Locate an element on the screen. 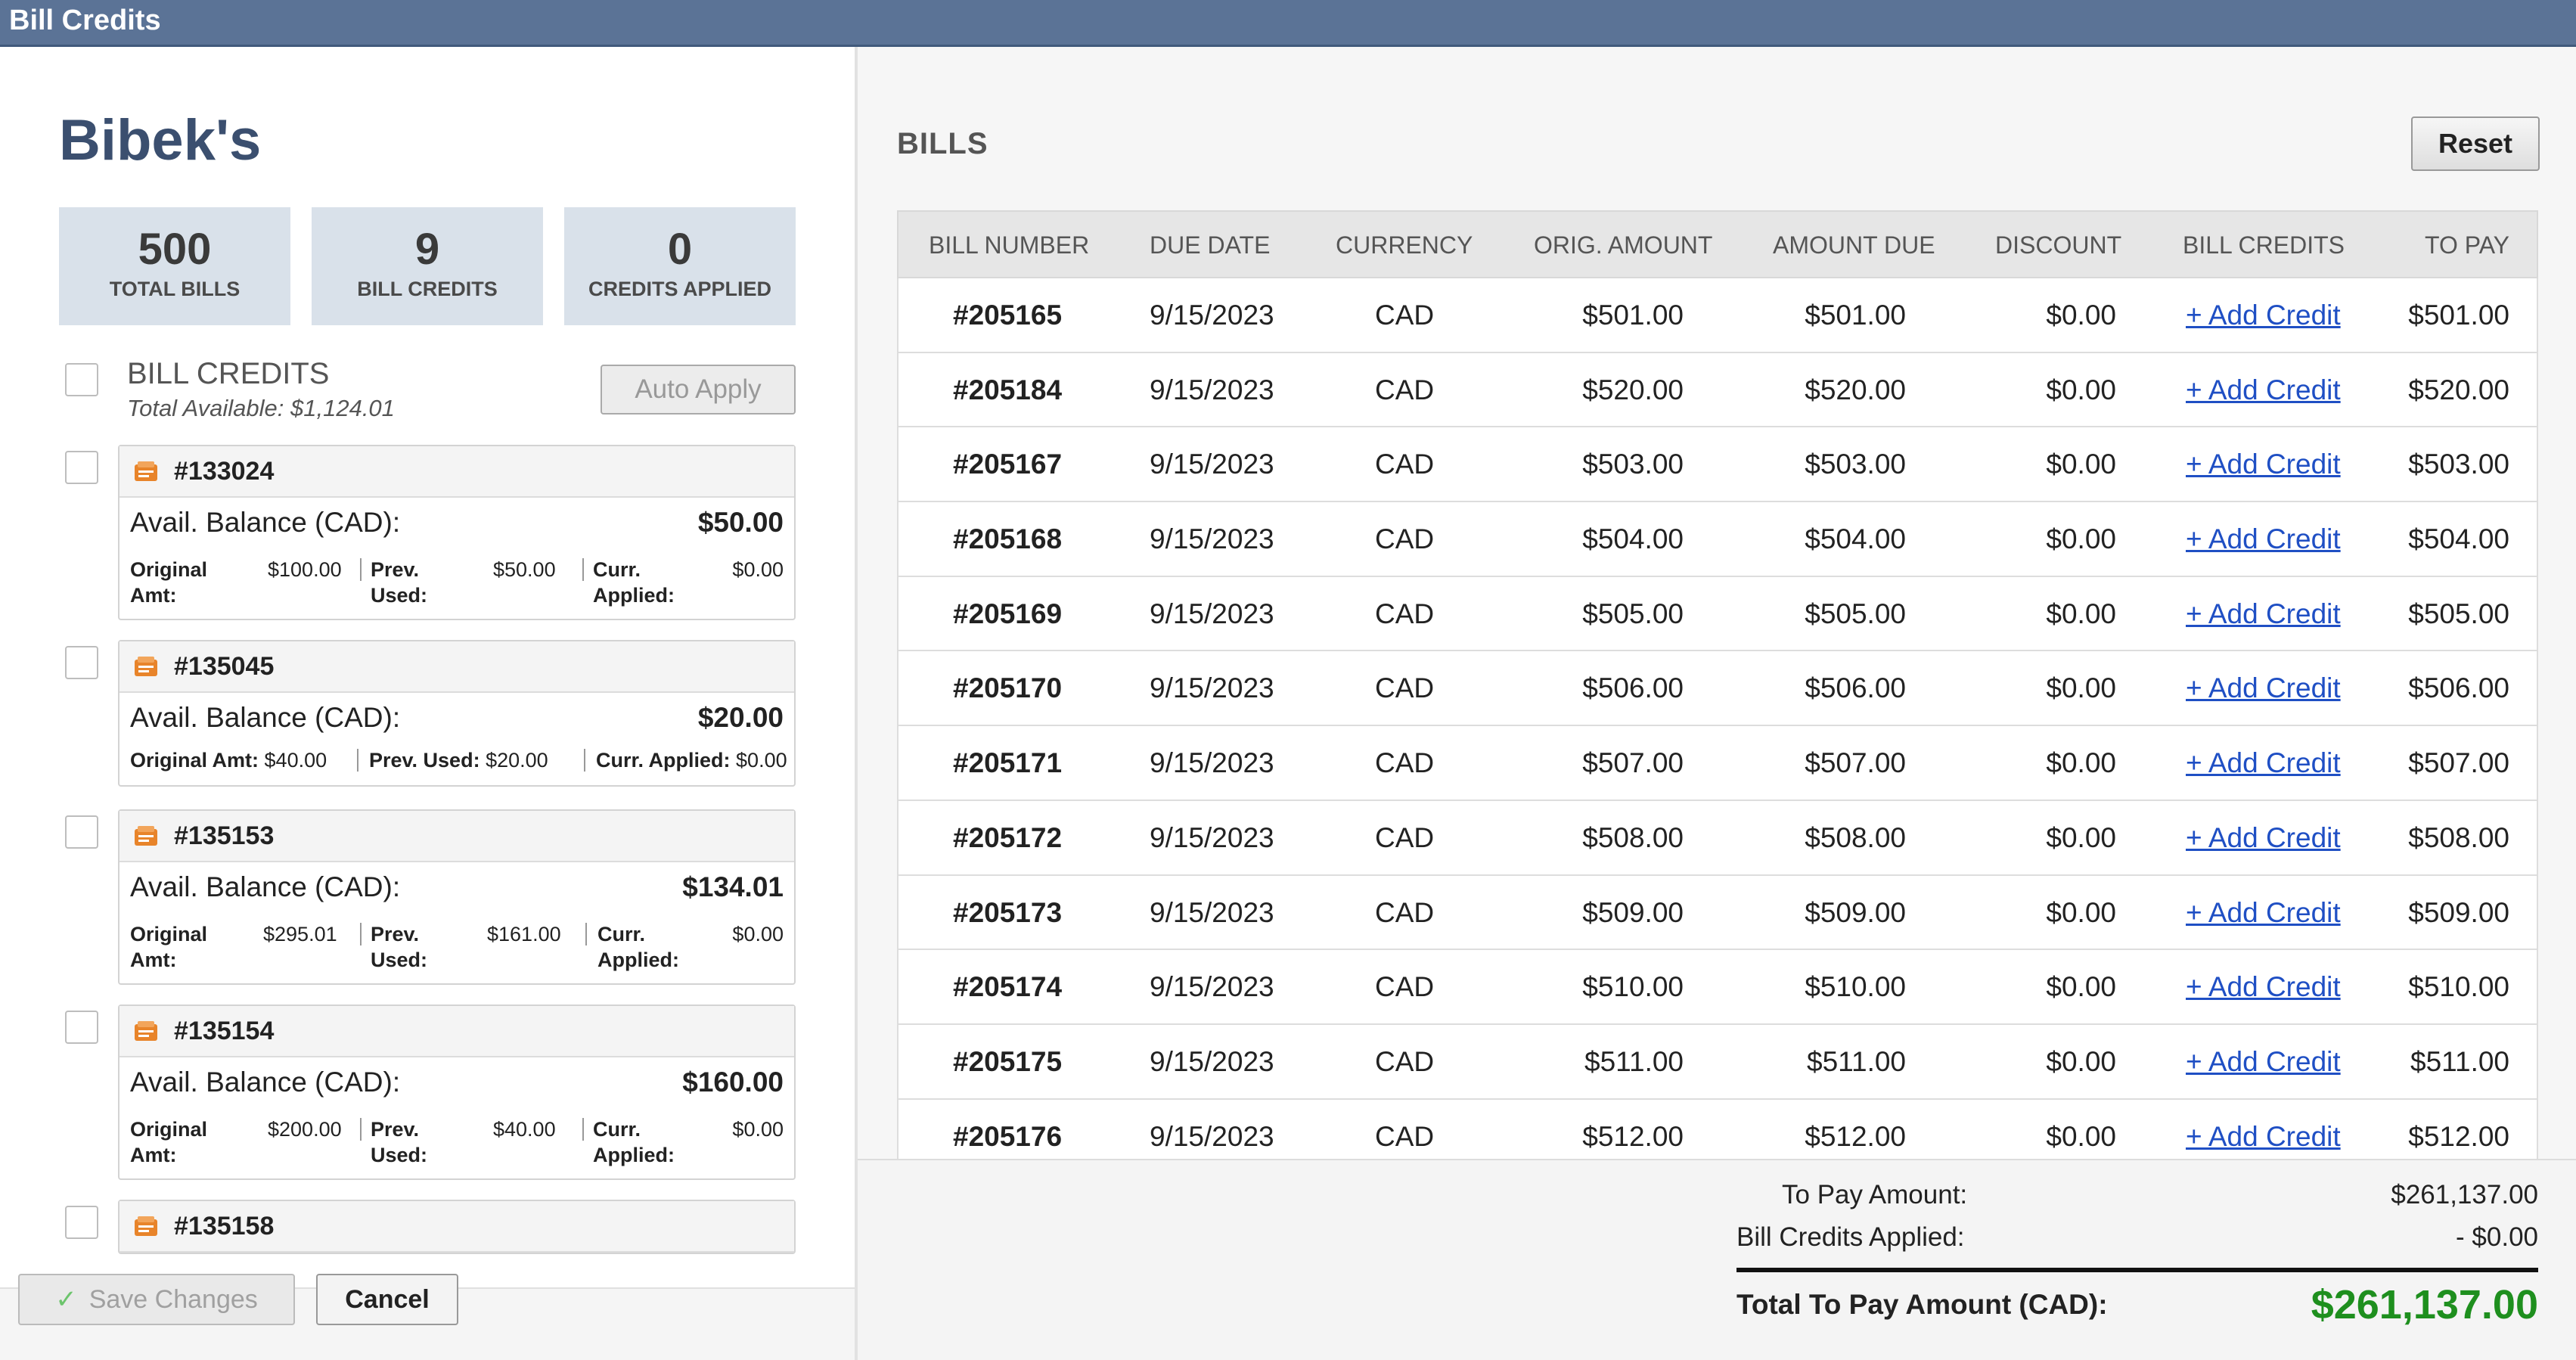  amount-due: $509.00 is located at coordinates (1855, 912).